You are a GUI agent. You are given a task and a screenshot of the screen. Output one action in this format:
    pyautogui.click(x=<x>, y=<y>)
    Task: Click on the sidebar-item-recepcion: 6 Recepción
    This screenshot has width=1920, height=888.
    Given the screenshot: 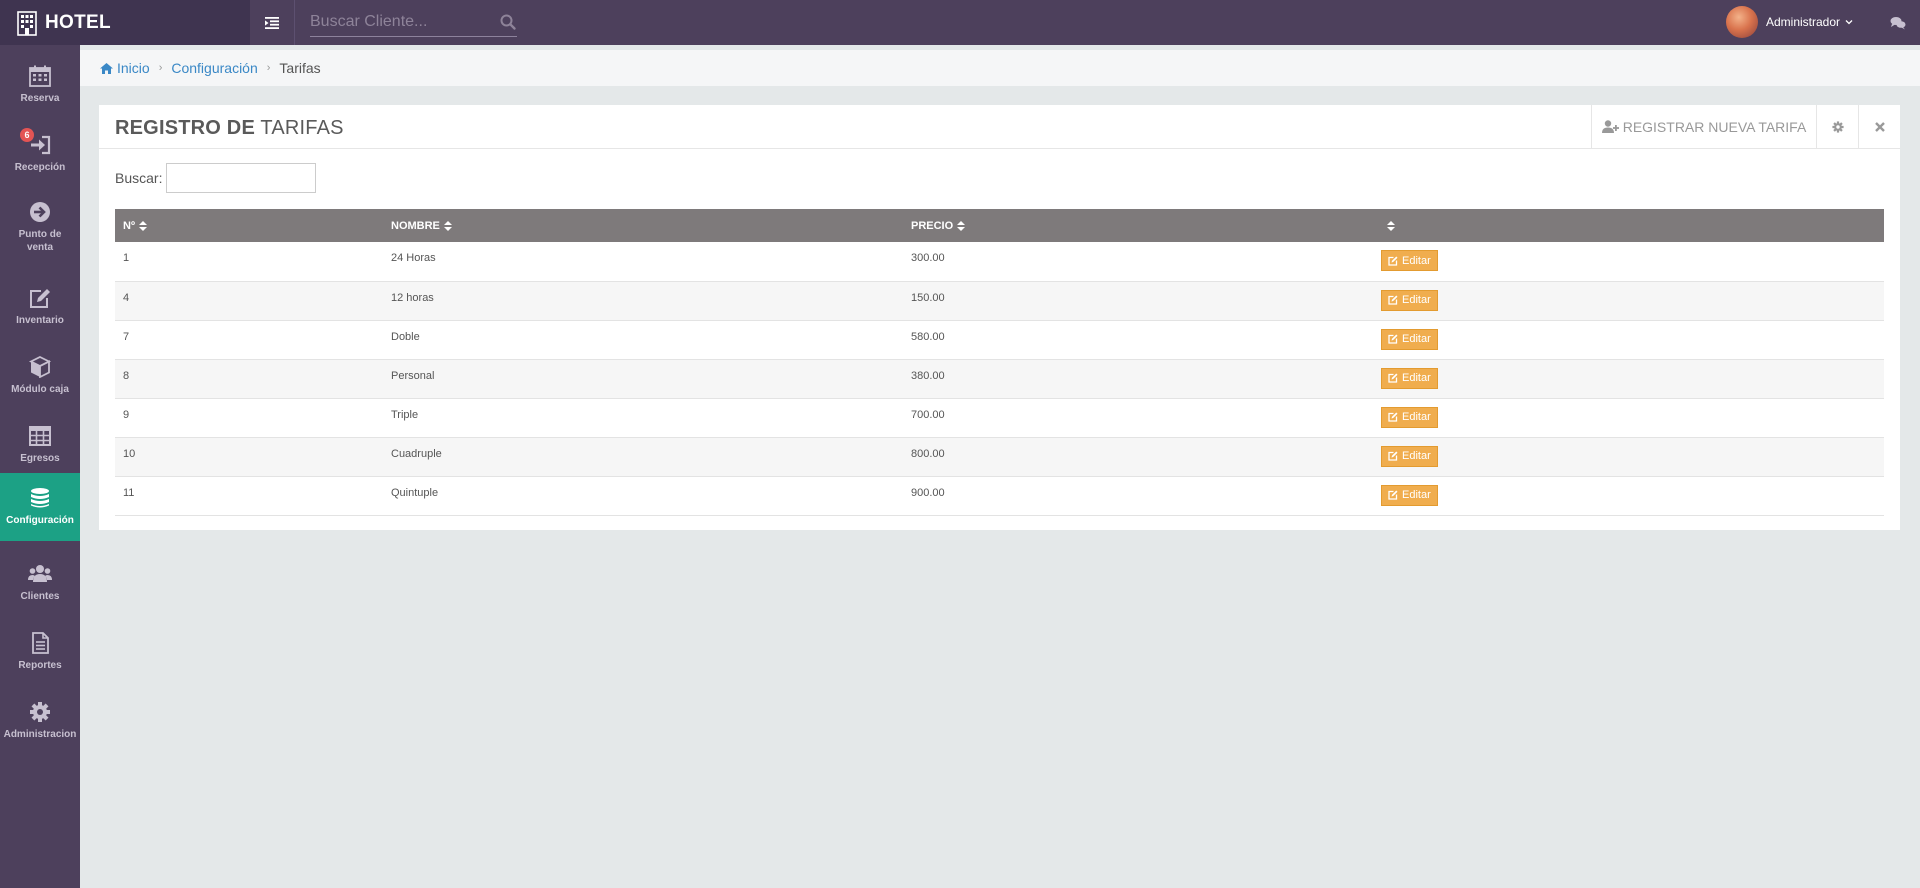 What is the action you would take?
    pyautogui.click(x=40, y=154)
    